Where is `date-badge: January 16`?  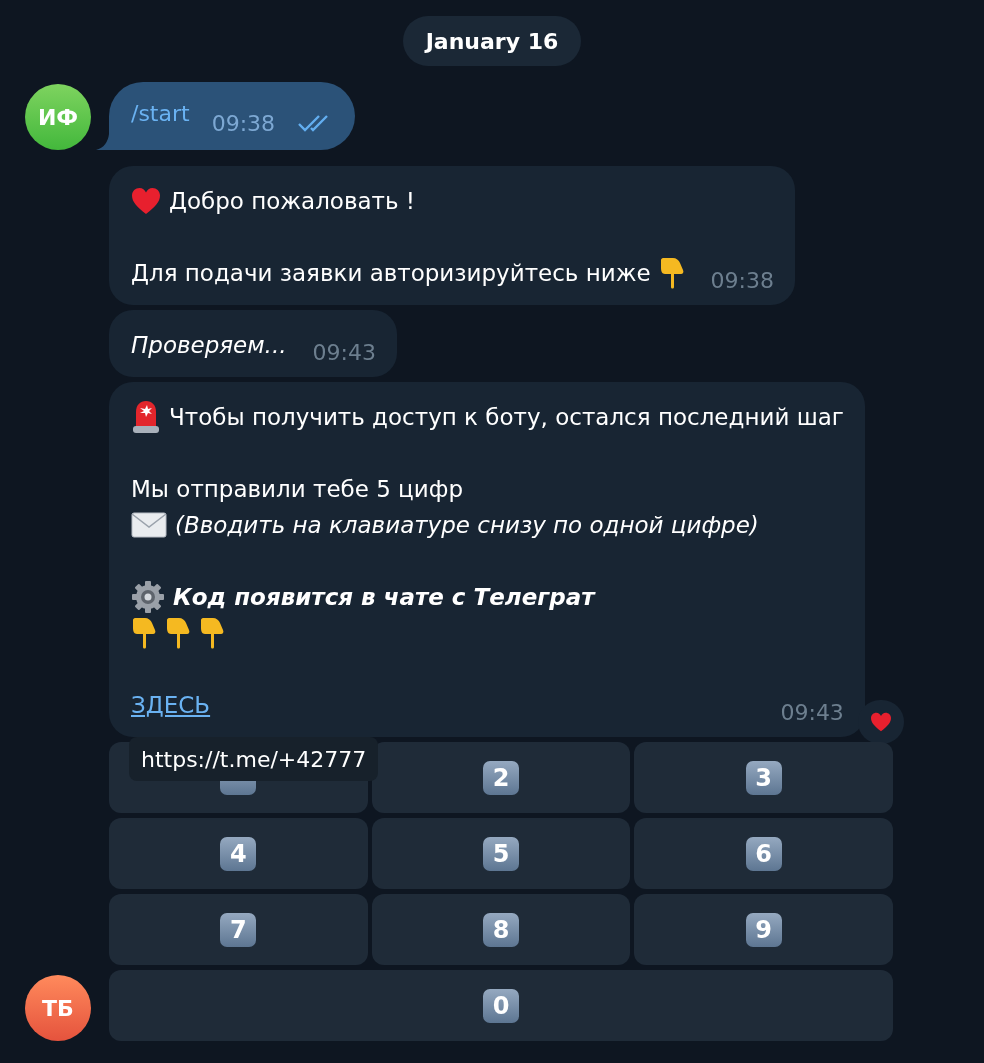 date-badge: January 16 is located at coordinates (492, 41).